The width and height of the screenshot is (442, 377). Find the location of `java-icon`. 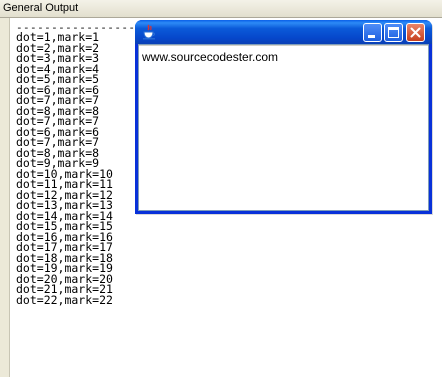

java-icon is located at coordinates (149, 32).